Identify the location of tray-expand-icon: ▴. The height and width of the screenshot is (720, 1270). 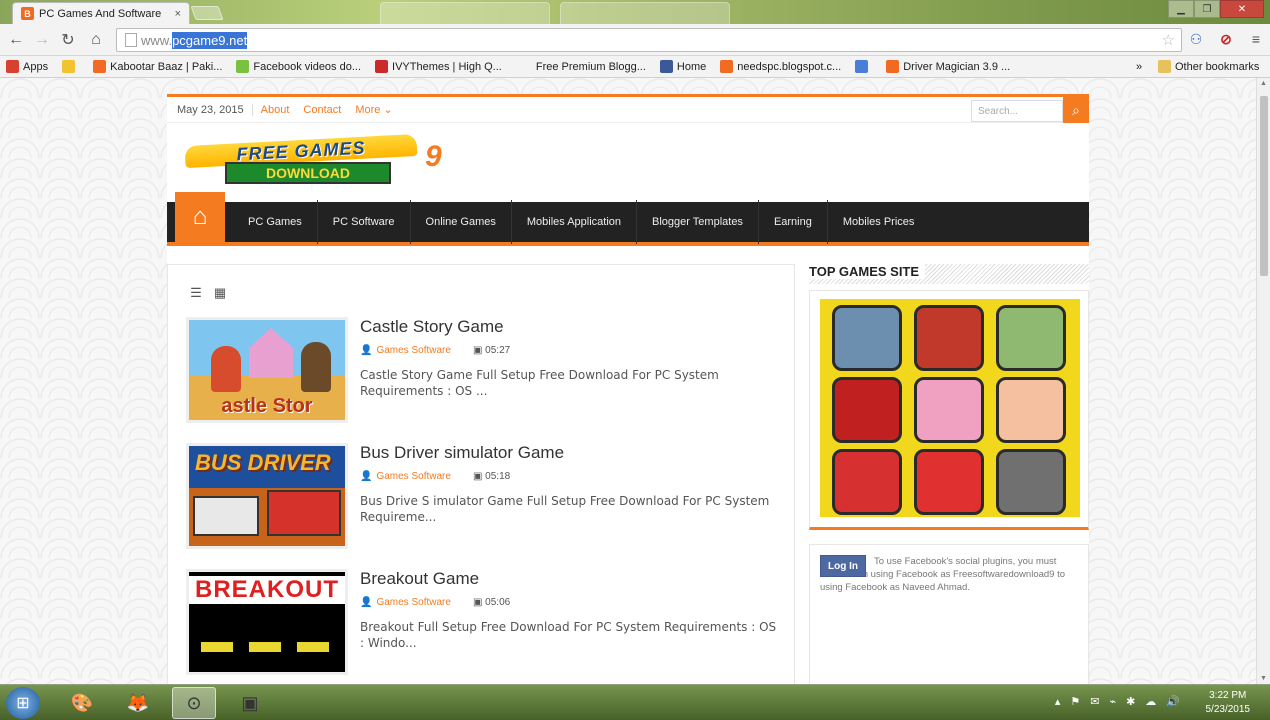
(1058, 701).